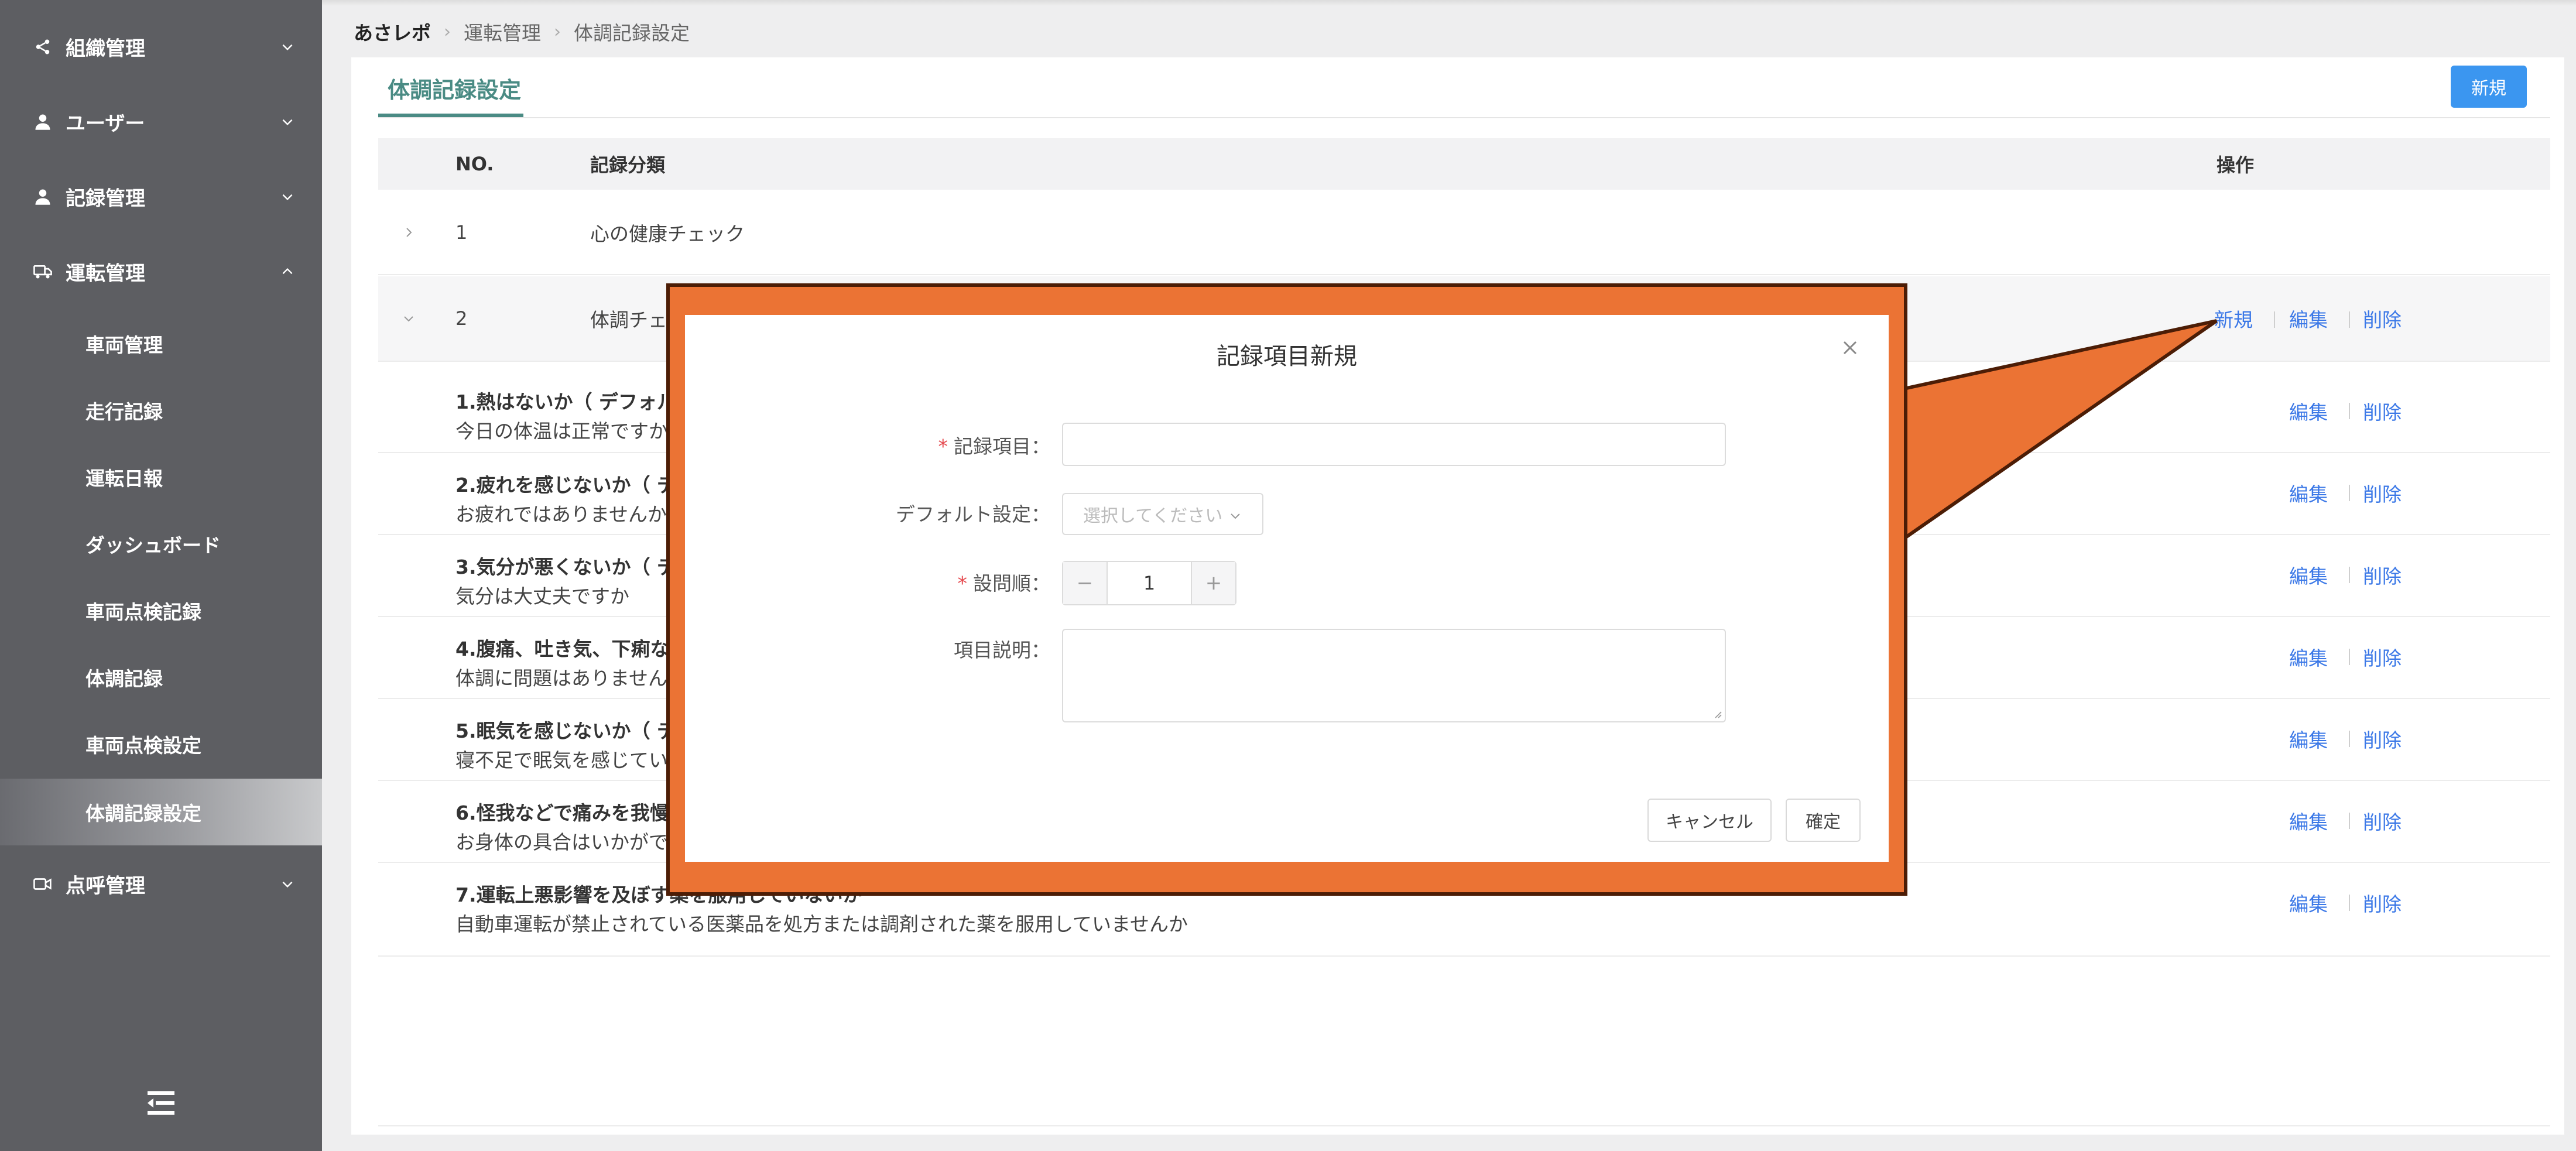 The image size is (2576, 1151). Describe the element at coordinates (161, 1103) in the screenshot. I see `menu-collapse-icon` at that location.